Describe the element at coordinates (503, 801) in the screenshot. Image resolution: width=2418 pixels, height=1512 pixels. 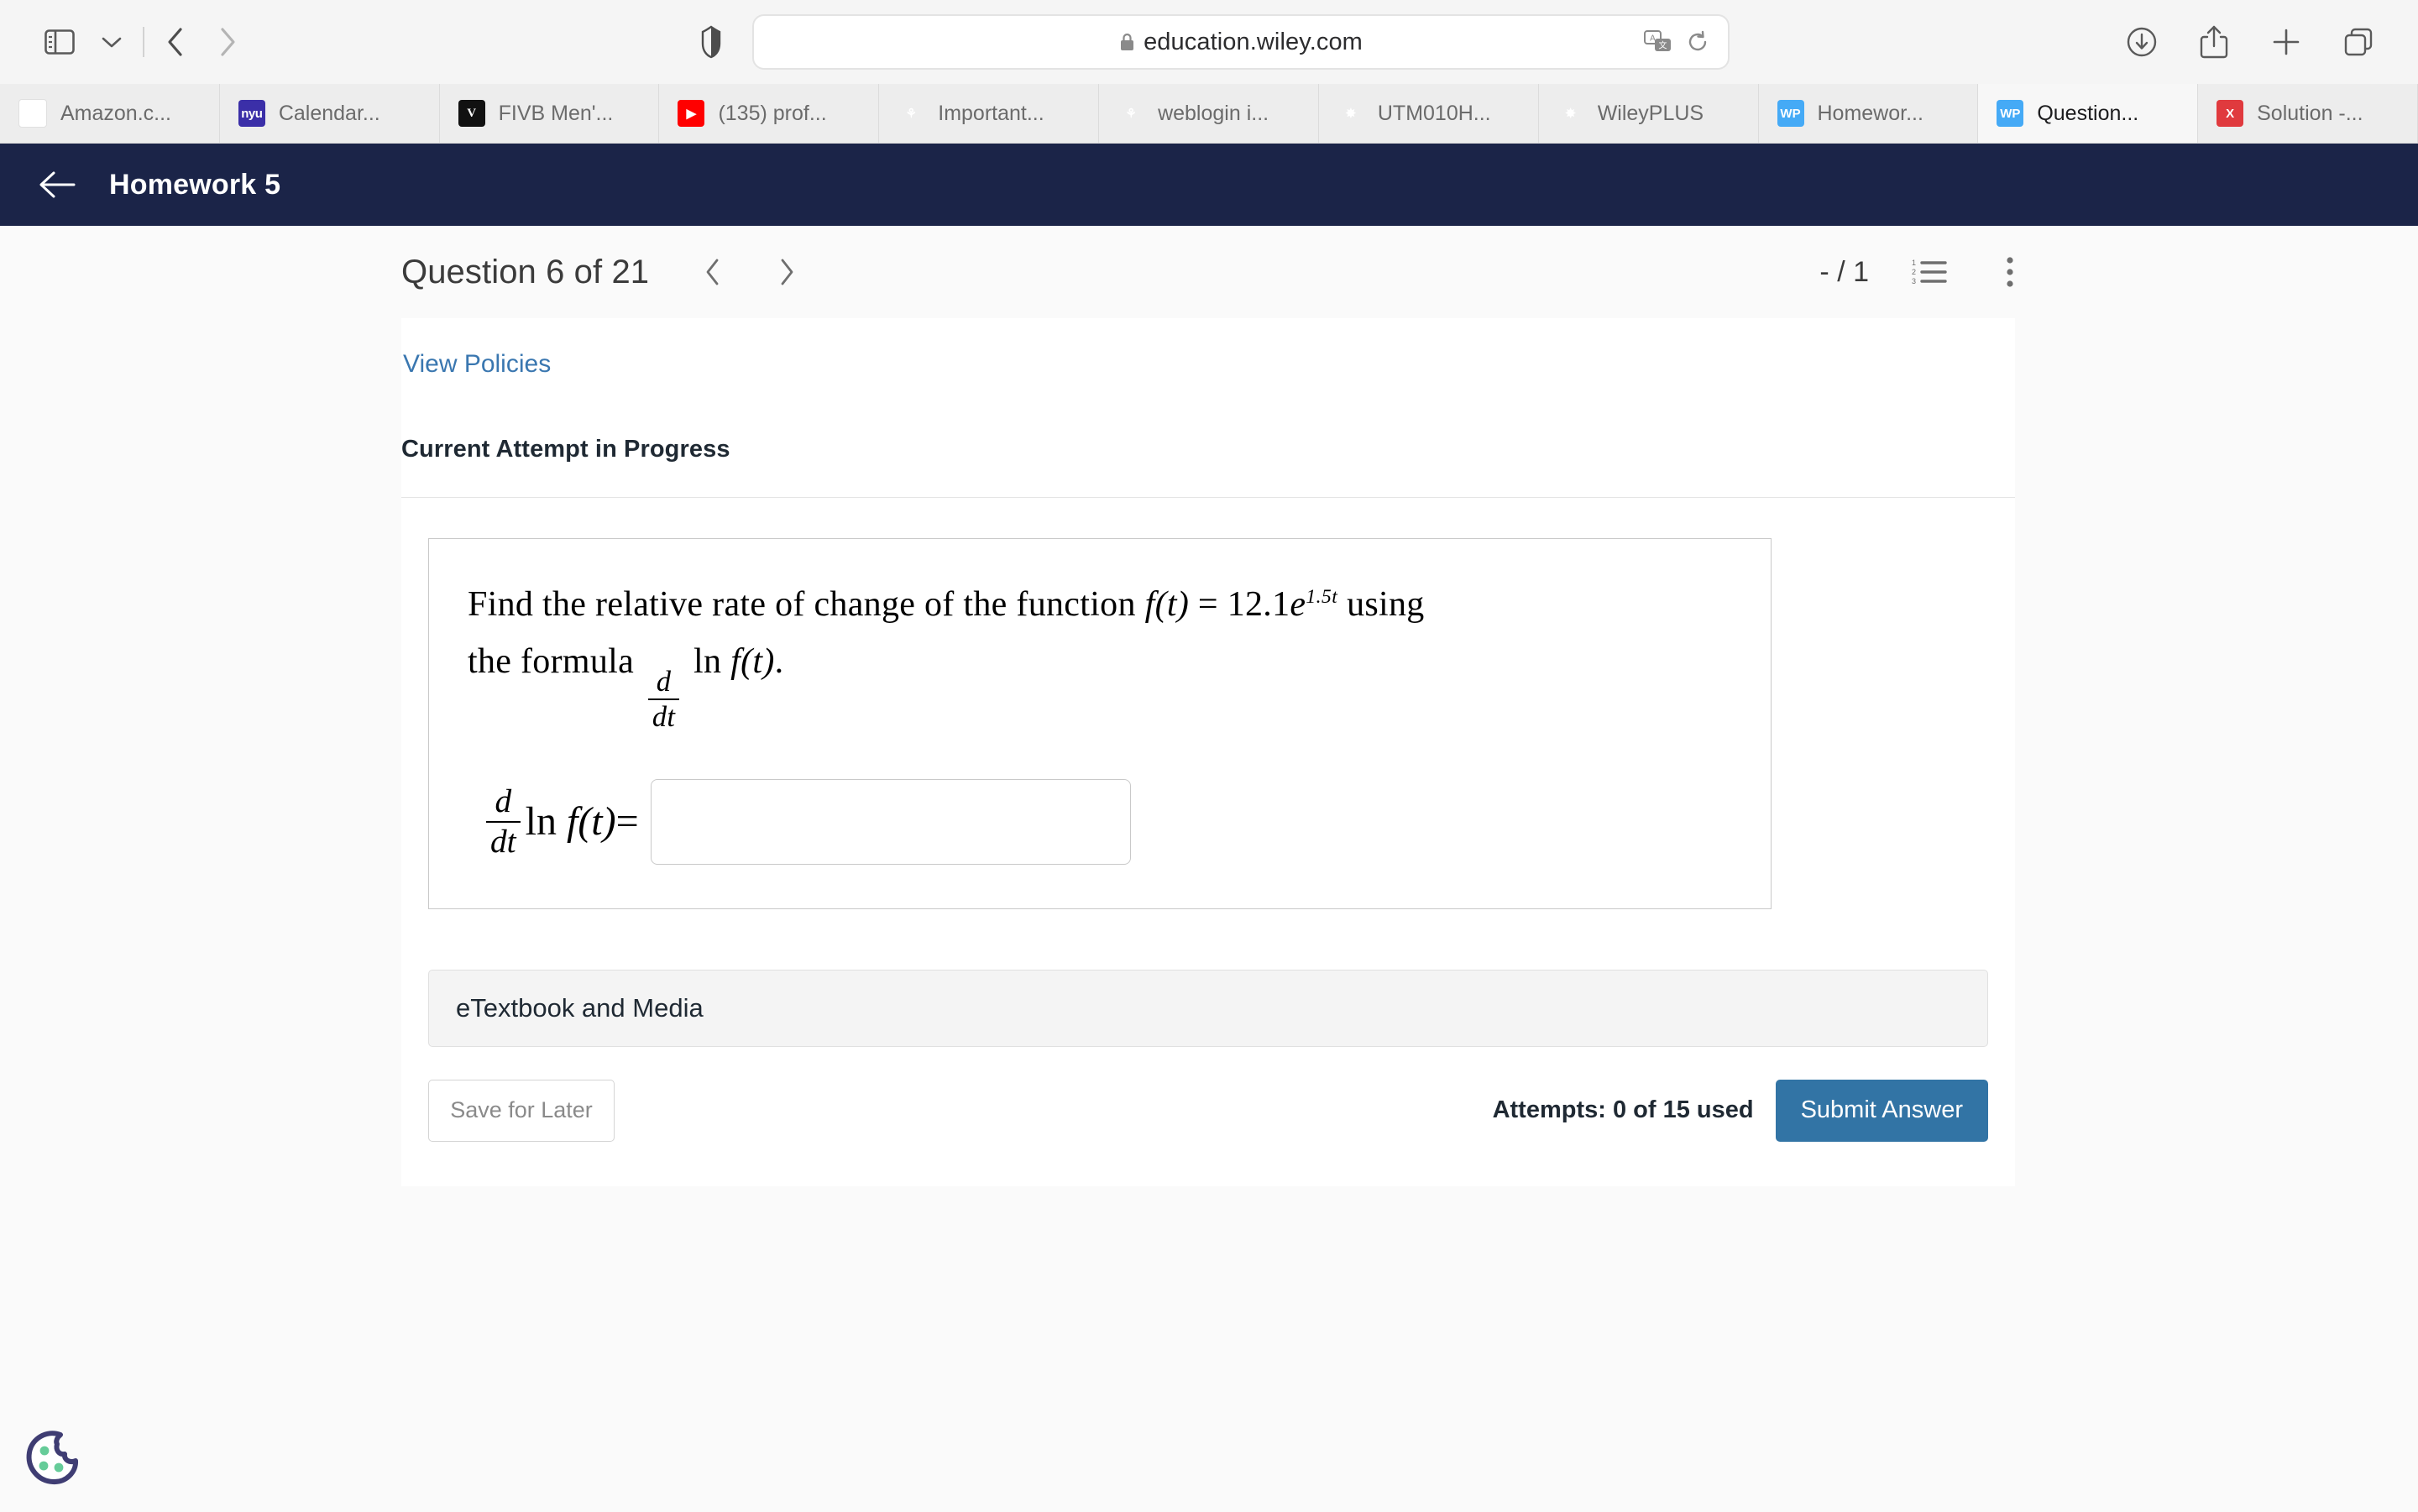
I see `answer-frac-numerator: d` at that location.